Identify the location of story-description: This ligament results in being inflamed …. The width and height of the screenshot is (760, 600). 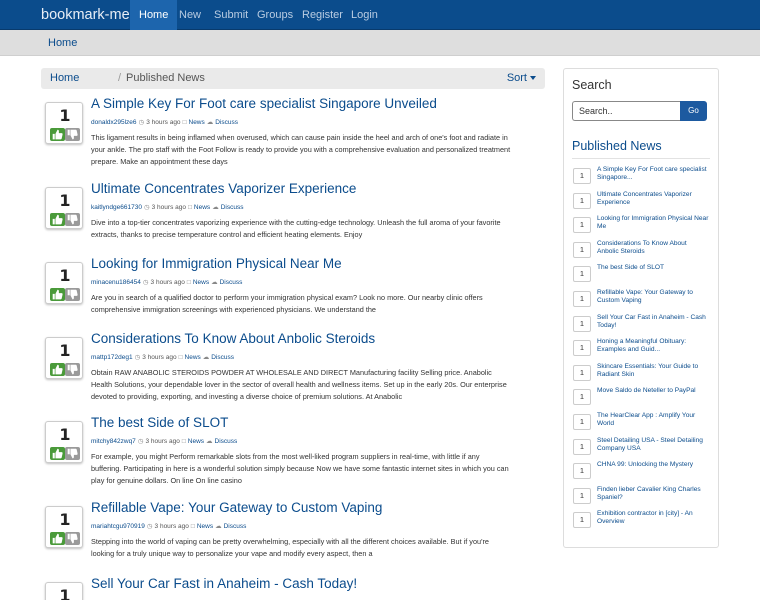
(301, 149).